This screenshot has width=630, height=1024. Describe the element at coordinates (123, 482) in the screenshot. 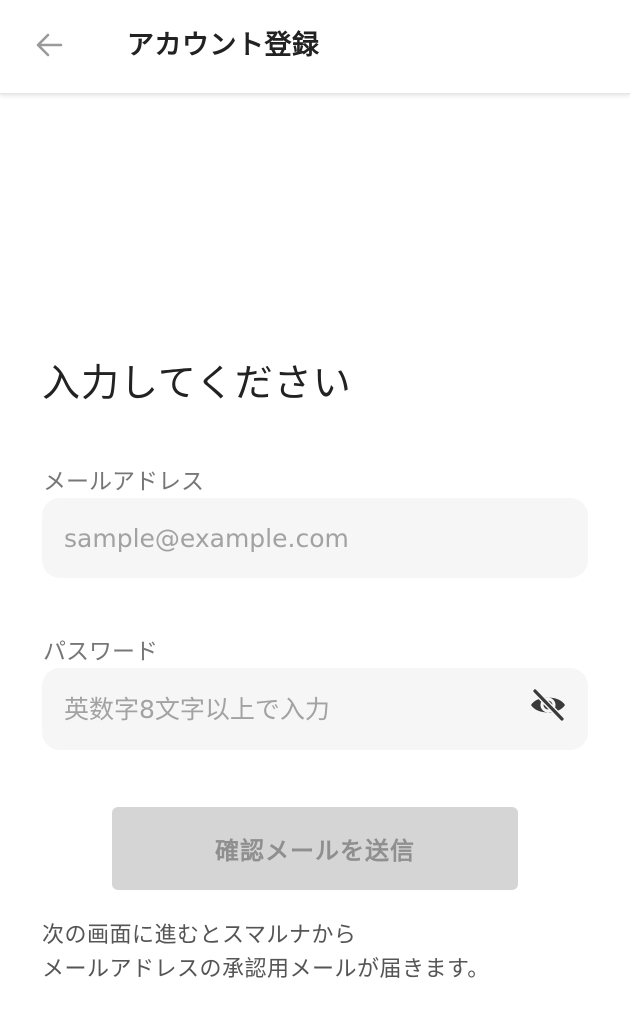

I see `email-label: メールアドレス` at that location.